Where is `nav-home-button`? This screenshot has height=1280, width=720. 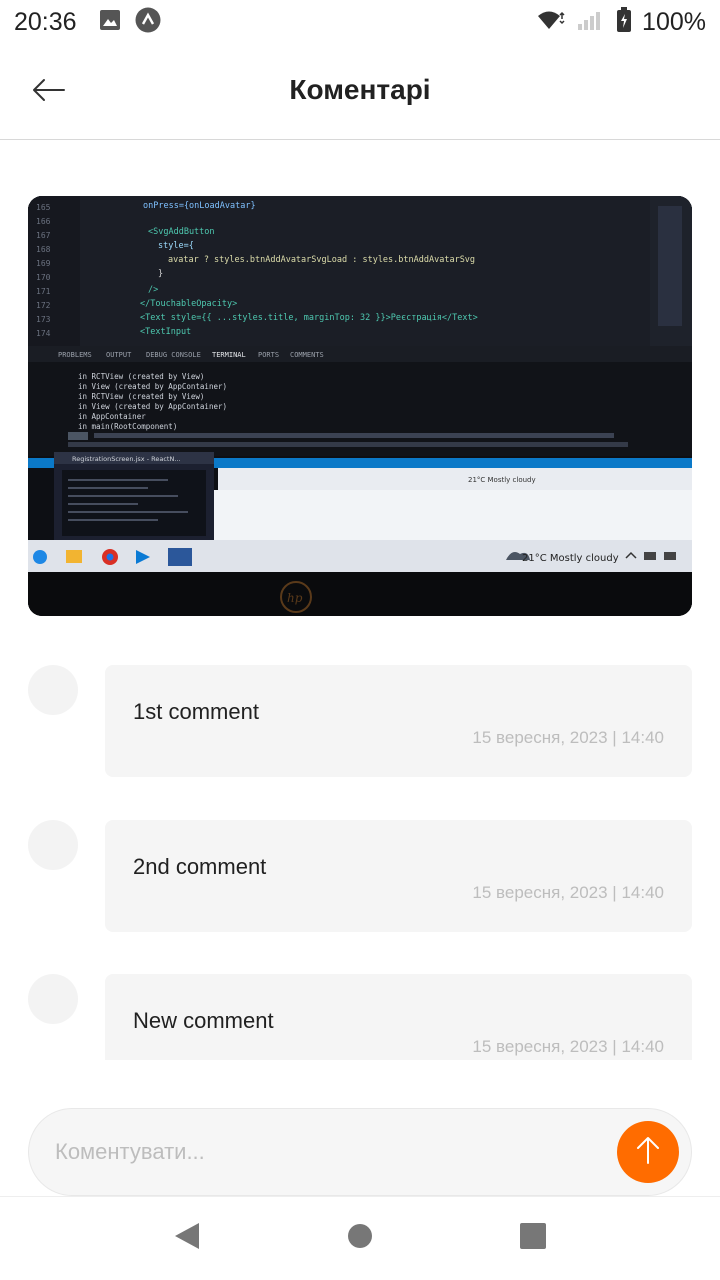 nav-home-button is located at coordinates (360, 1239).